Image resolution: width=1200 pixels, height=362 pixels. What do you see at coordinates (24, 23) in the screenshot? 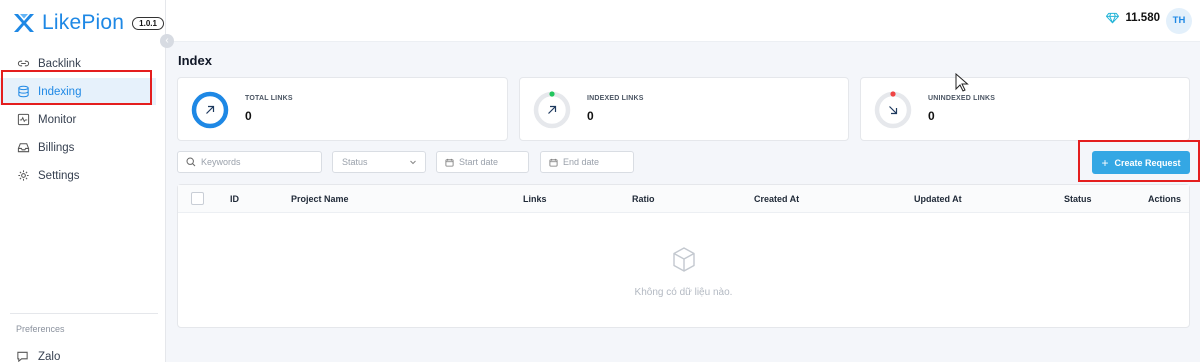
I see `likepion-logo-icon` at bounding box center [24, 23].